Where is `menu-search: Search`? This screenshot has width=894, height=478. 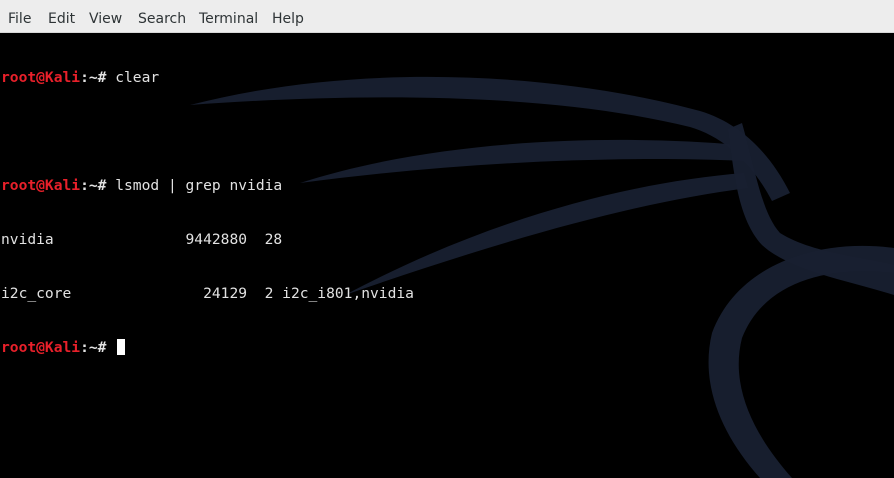 menu-search: Search is located at coordinates (162, 19).